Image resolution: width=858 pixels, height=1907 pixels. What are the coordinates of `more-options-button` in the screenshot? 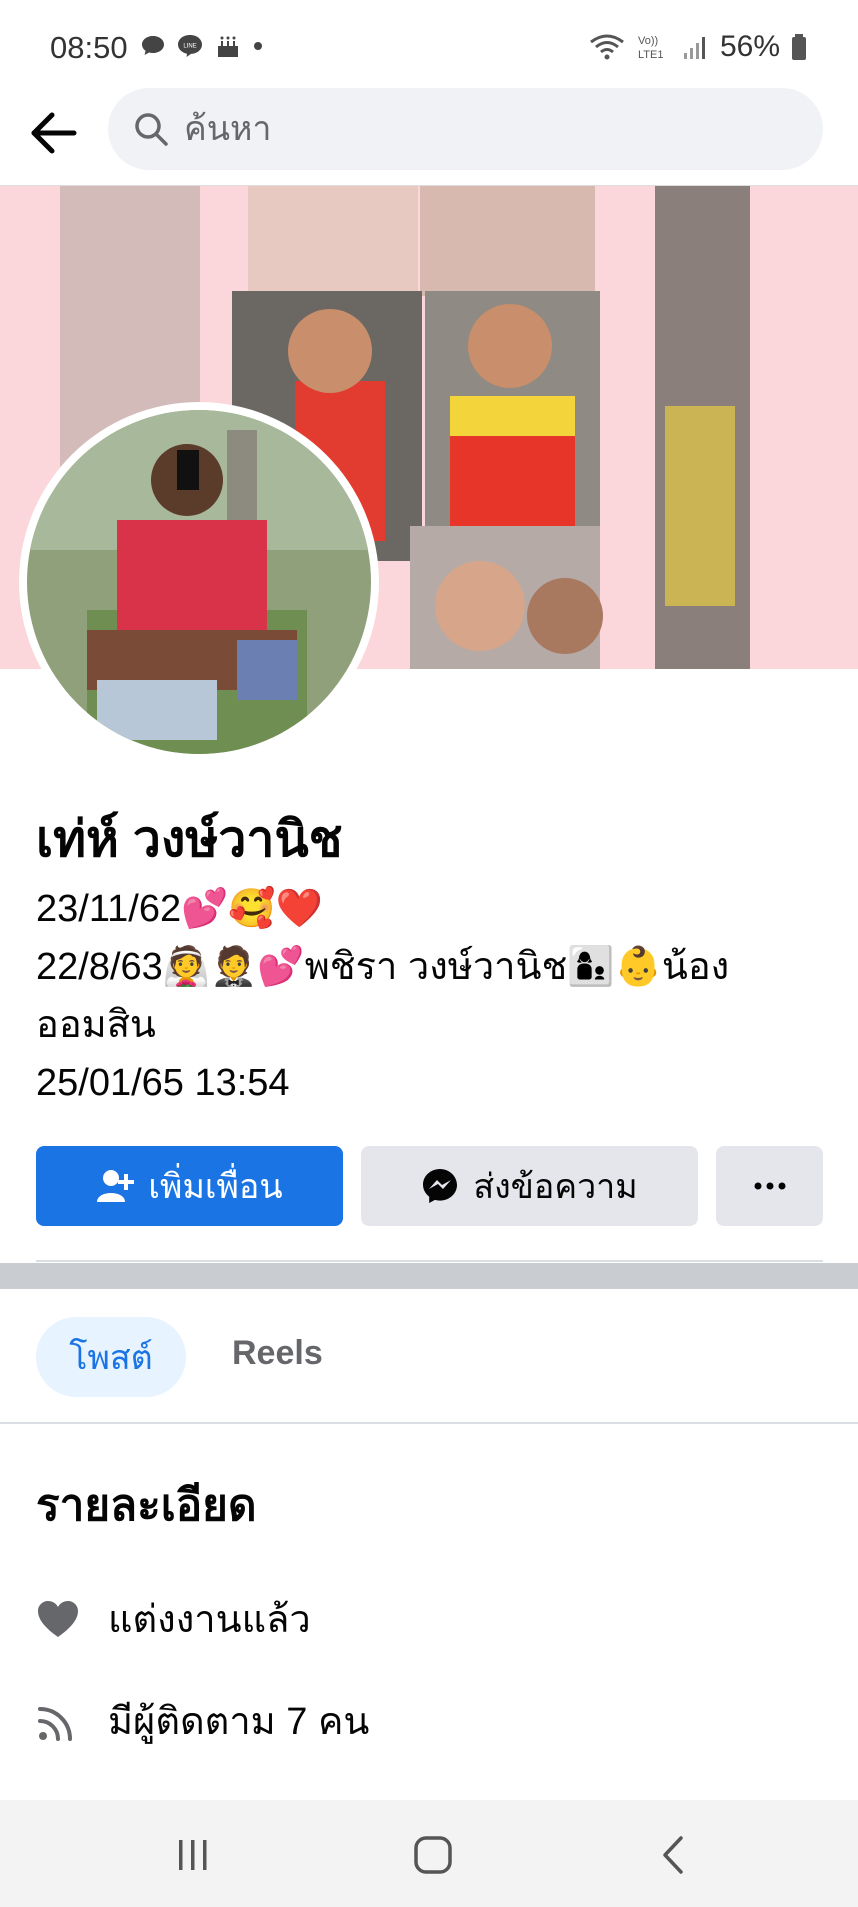 It's located at (769, 1186).